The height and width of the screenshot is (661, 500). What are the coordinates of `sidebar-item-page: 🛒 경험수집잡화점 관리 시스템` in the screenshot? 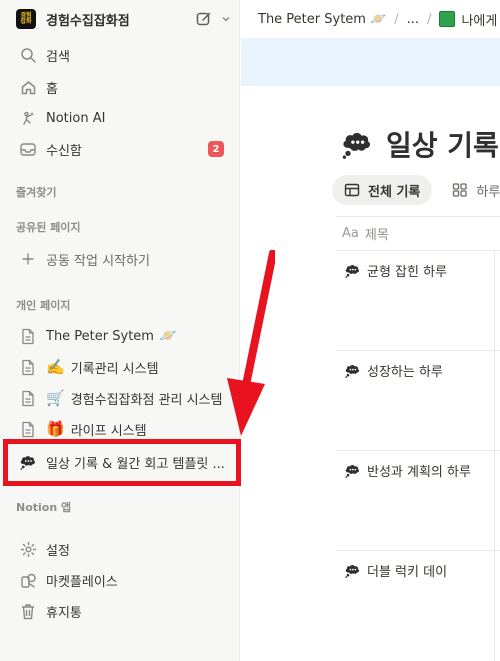 It's located at (120, 398).